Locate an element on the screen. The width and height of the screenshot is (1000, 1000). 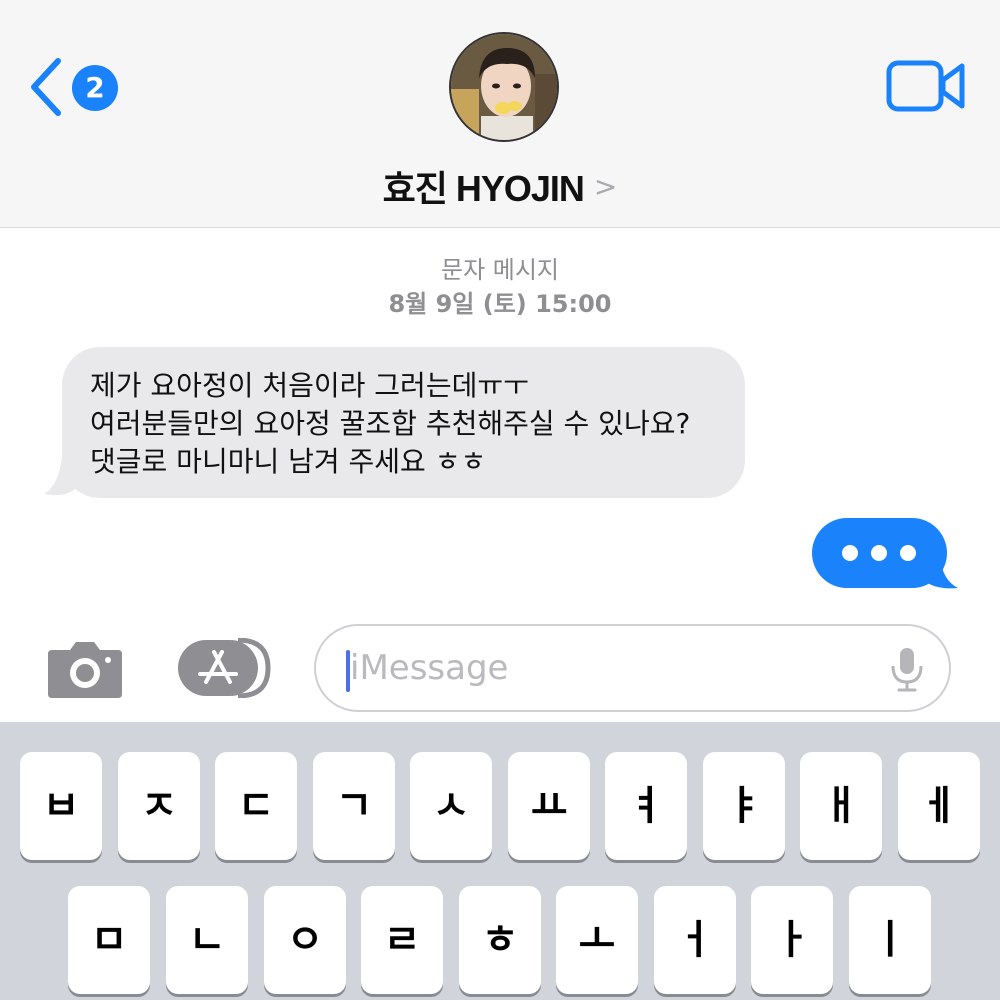
back-button: 2 is located at coordinates (78, 87).